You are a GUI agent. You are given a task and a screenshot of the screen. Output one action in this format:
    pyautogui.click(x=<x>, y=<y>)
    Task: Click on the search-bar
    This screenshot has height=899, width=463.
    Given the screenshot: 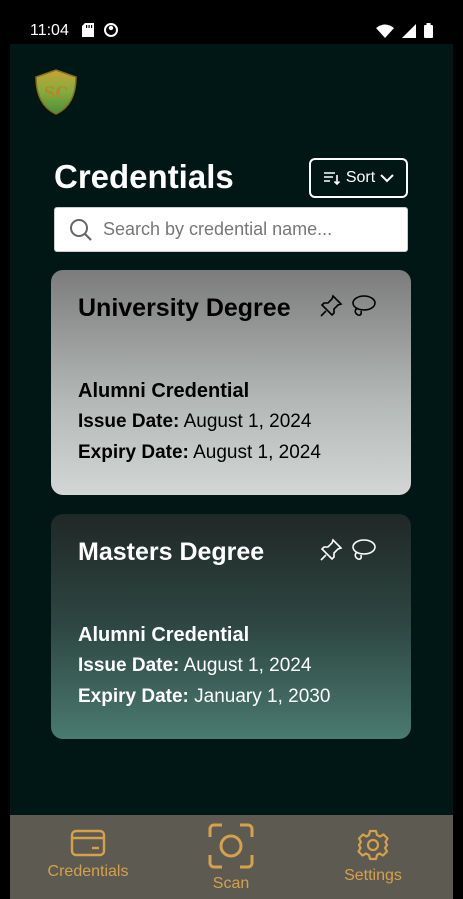 What is the action you would take?
    pyautogui.click(x=231, y=229)
    